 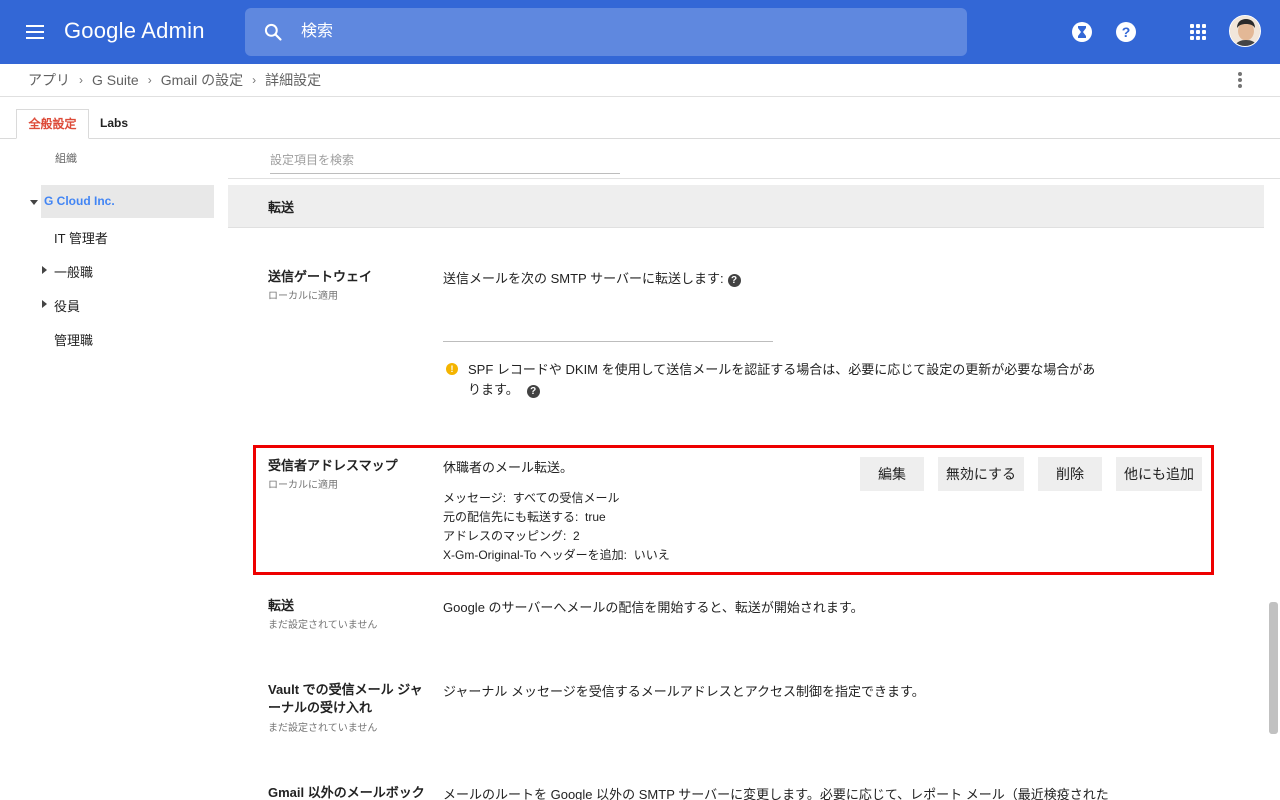 I want to click on org-item-managers: 管理職, so click(x=73, y=339).